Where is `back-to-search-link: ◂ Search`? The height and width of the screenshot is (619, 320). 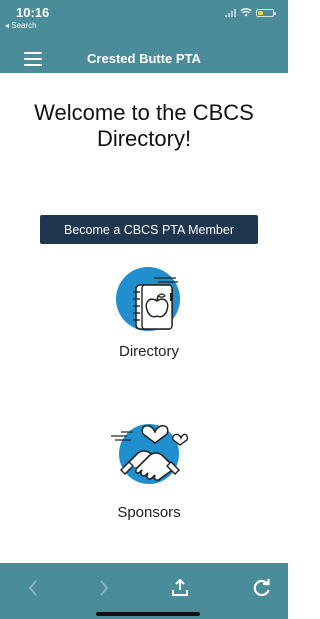
back-to-search-link: ◂ Search is located at coordinates (21, 25).